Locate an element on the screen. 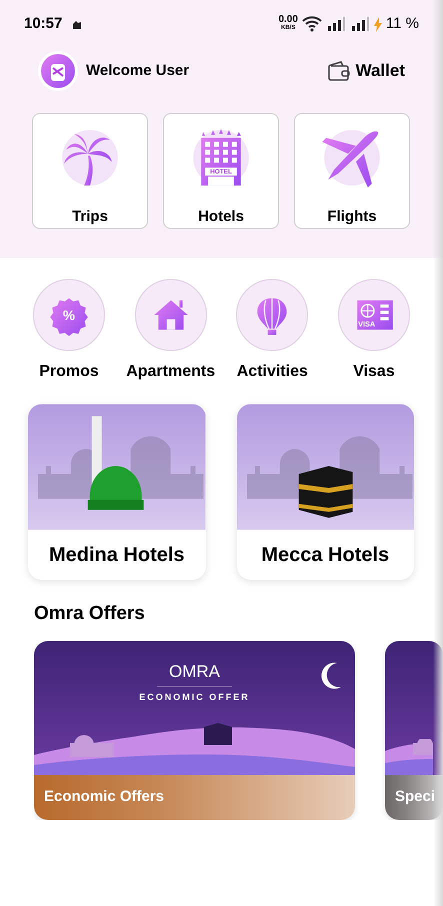  battery-level: 11 % is located at coordinates (402, 24).